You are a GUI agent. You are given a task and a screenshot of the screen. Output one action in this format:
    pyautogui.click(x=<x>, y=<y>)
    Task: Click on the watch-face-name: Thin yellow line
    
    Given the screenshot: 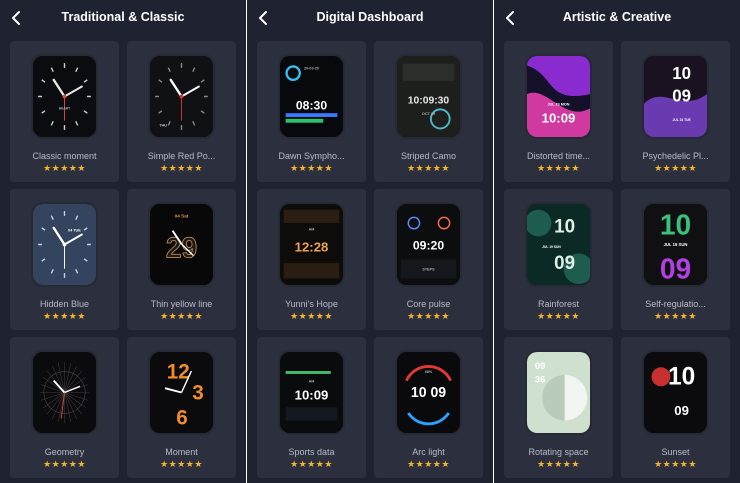 What is the action you would take?
    pyautogui.click(x=181, y=304)
    